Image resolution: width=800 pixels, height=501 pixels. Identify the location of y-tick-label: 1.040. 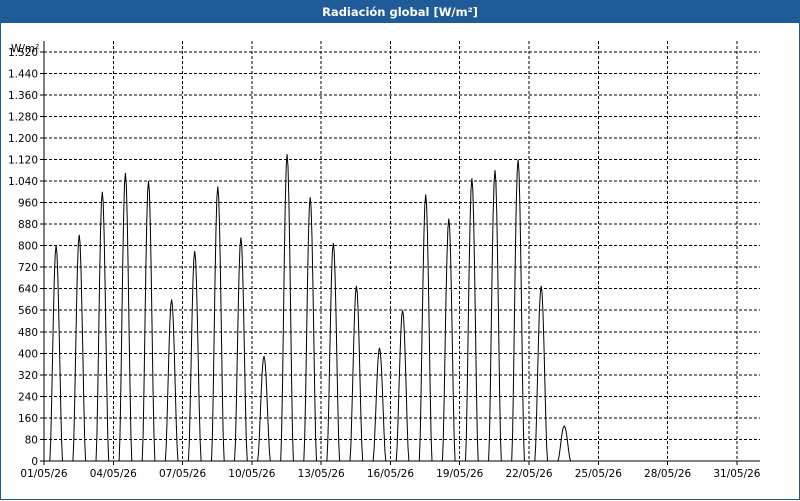
(23, 182).